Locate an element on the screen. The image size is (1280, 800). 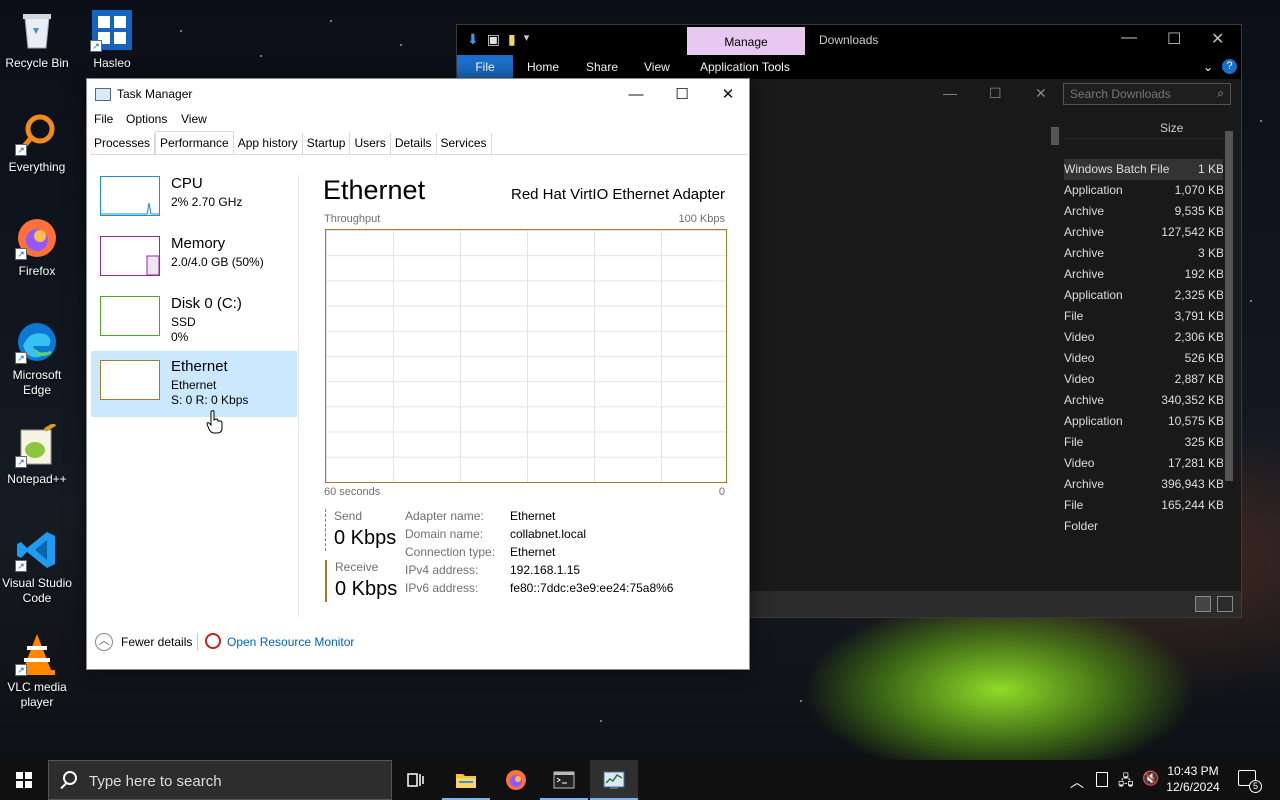
system-clock: 10:43 PM 12/6/2024 is located at coordinates (1193, 779).